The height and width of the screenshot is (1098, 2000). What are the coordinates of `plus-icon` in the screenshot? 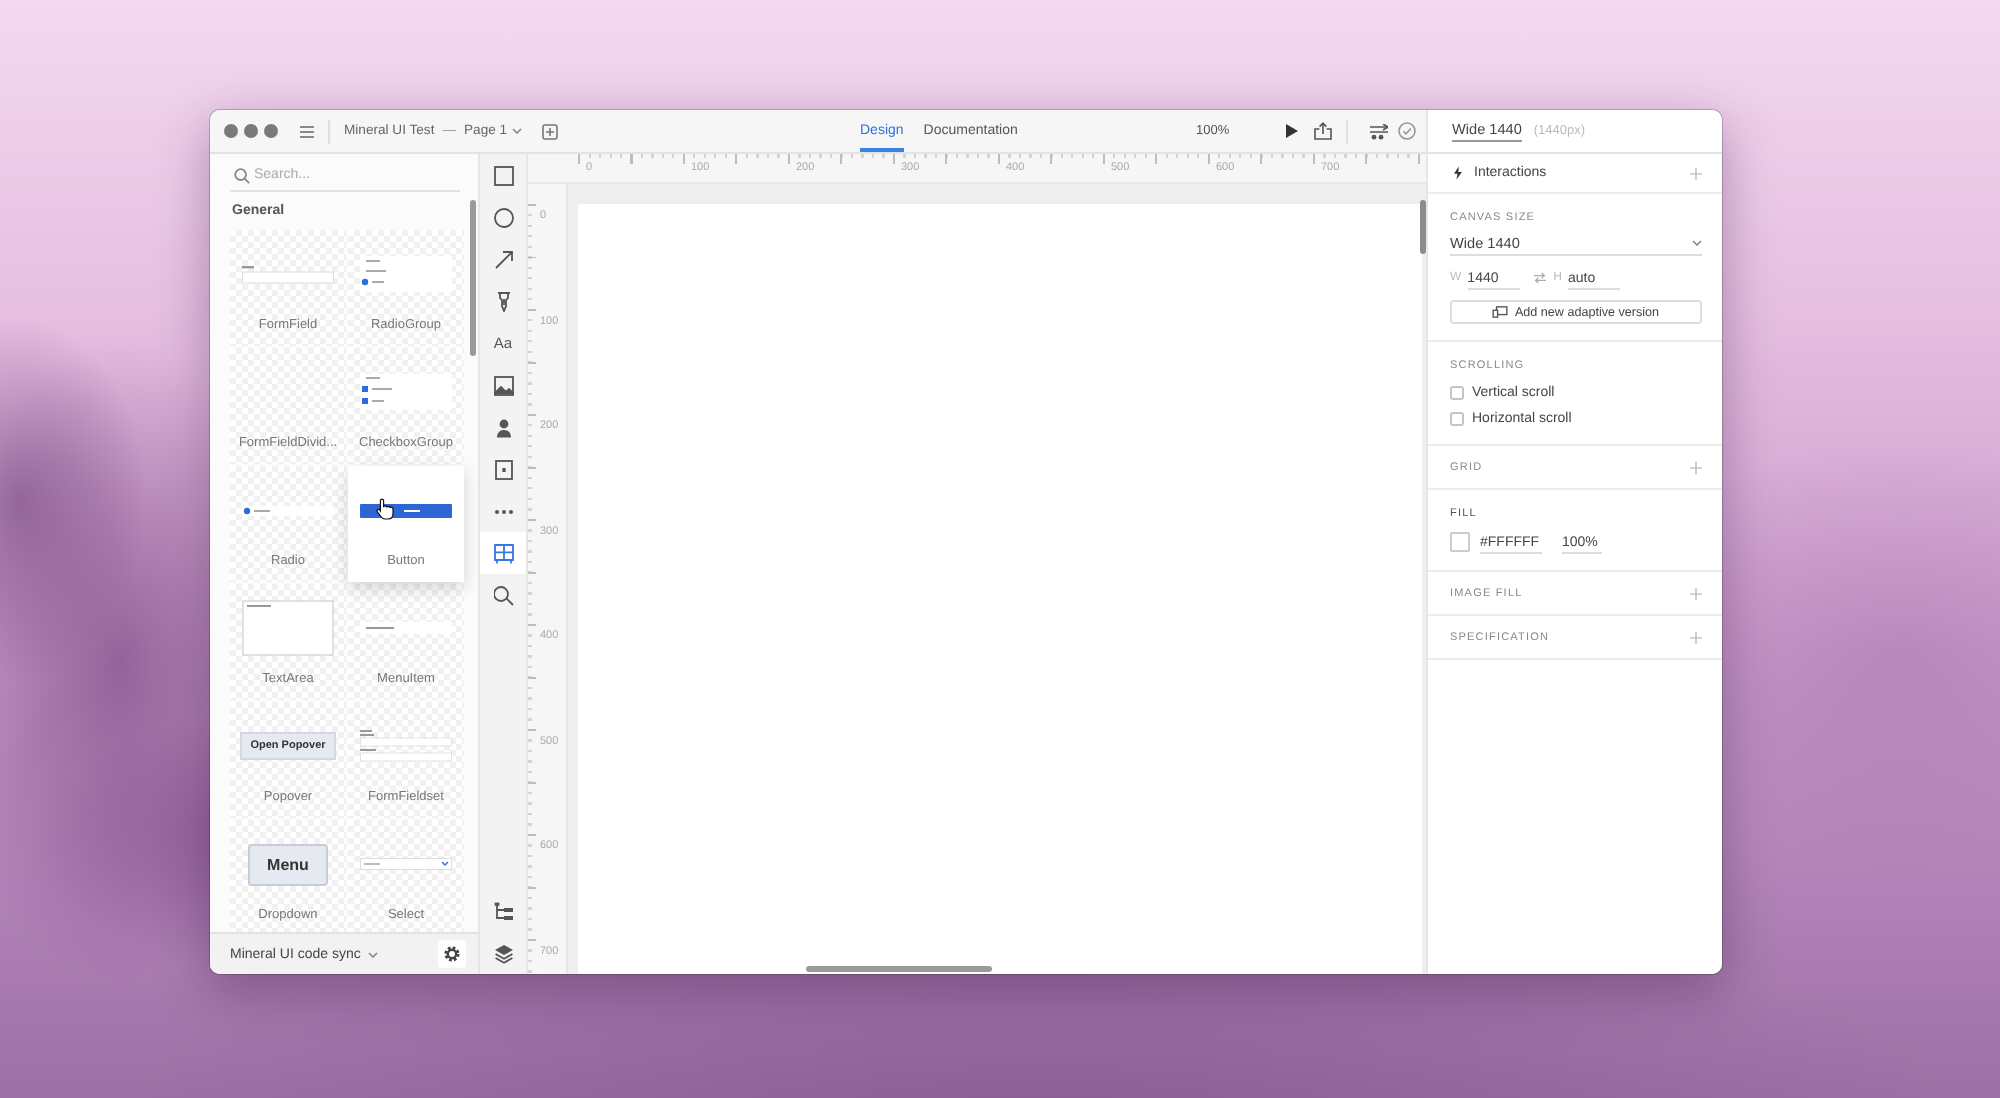 It's located at (1696, 173).